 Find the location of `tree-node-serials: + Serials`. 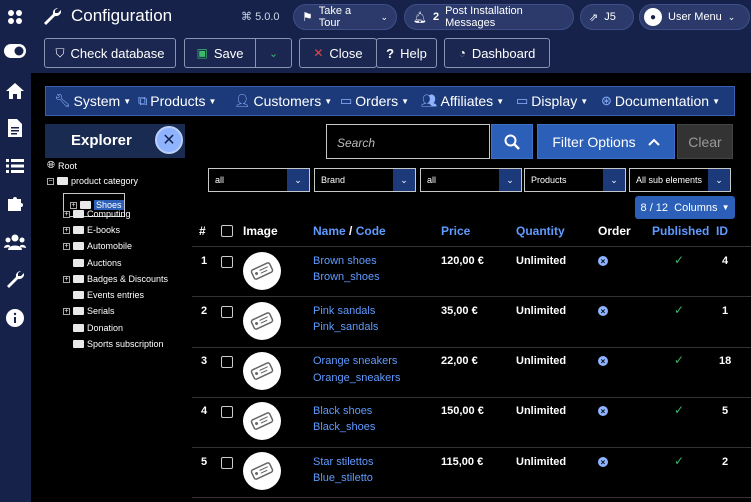

tree-node-serials: + Serials is located at coordinates (89, 311).